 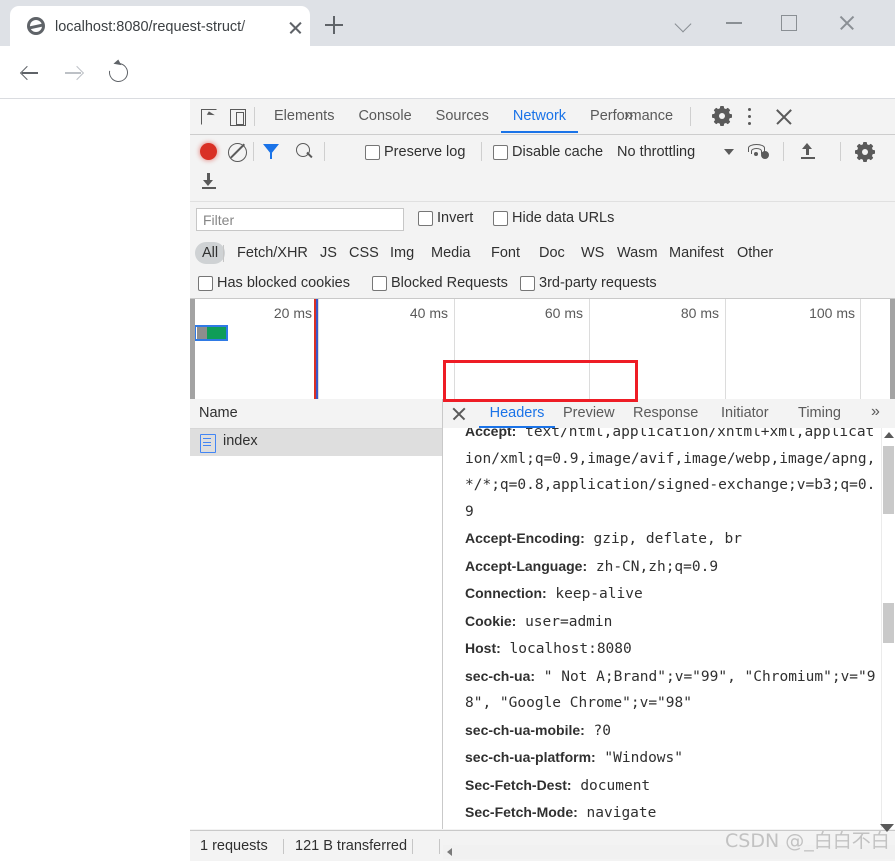 What do you see at coordinates (300, 219) in the screenshot?
I see `filter-input: Filter` at bounding box center [300, 219].